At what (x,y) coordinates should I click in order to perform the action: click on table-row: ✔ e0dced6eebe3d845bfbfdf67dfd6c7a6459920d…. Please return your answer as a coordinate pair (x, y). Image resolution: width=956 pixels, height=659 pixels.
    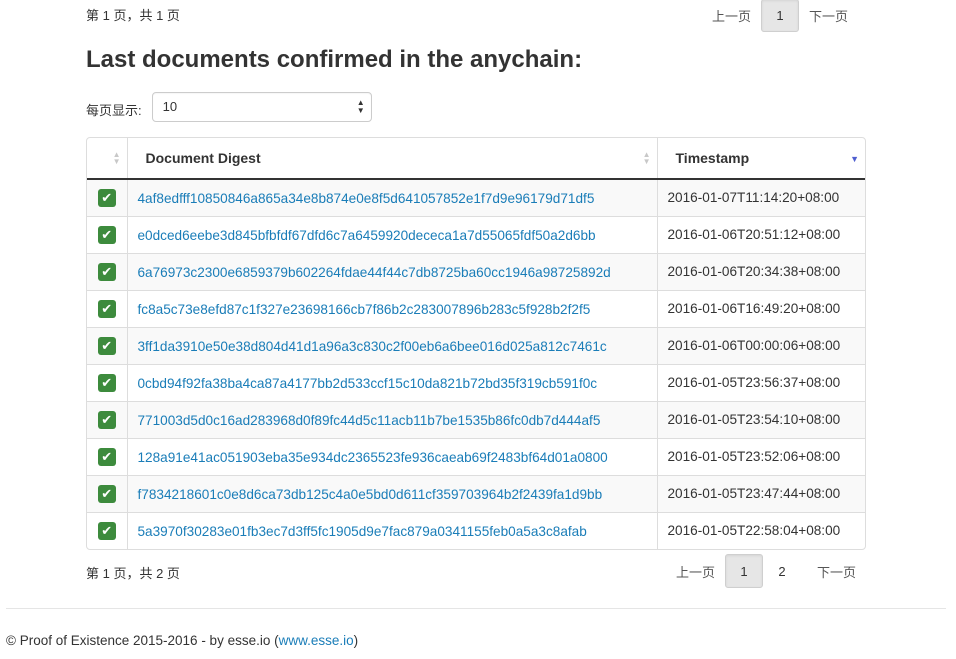
    Looking at the image, I should click on (476, 234).